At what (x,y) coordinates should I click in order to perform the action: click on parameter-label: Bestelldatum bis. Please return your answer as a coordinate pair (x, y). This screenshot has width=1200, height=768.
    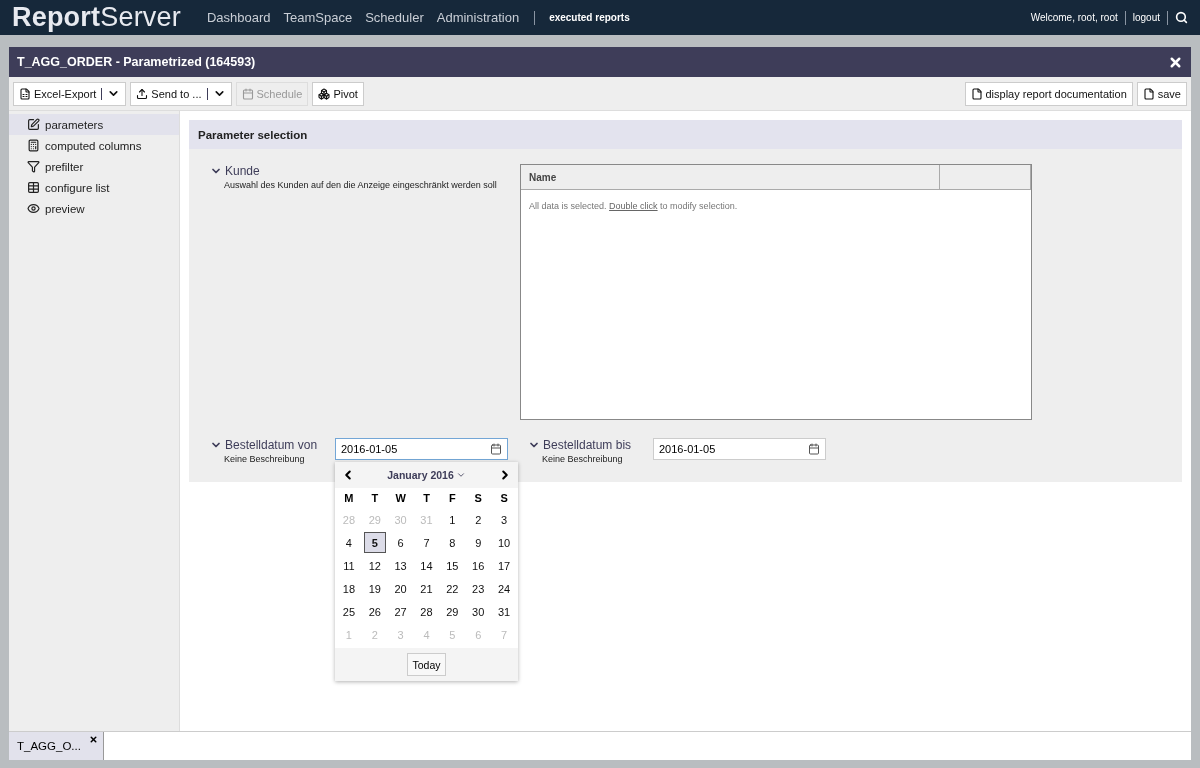
    Looking at the image, I should click on (587, 445).